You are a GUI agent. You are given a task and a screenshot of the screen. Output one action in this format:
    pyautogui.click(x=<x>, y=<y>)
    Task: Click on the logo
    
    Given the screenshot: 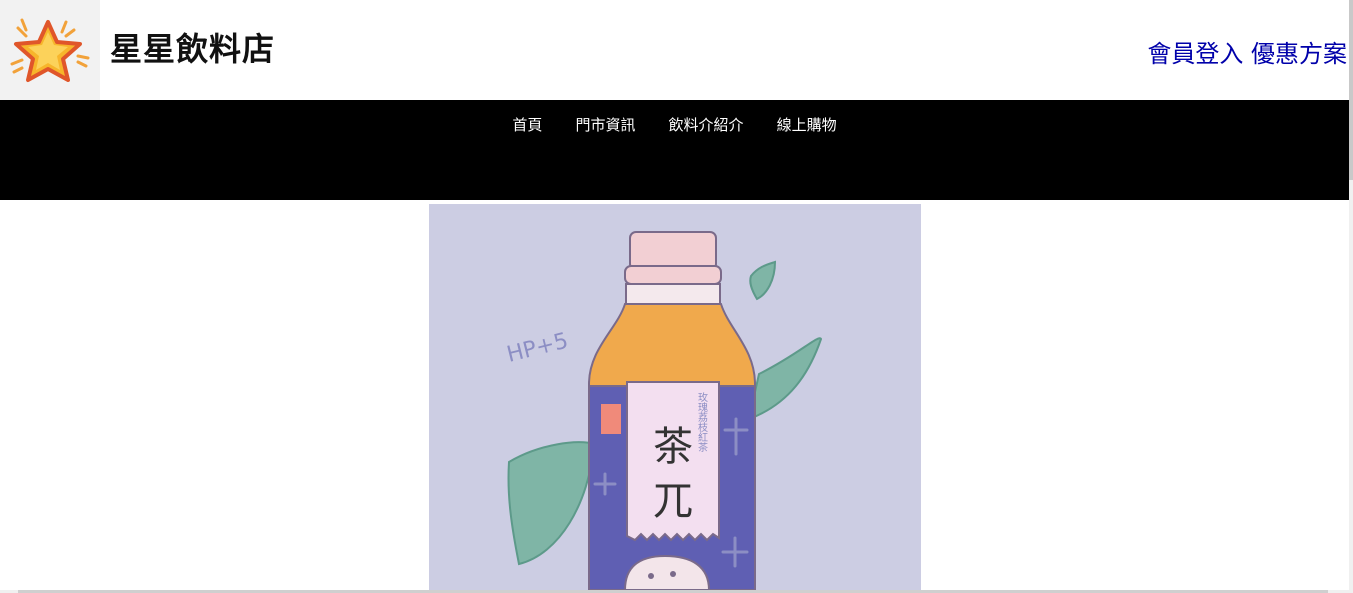 What is the action you would take?
    pyautogui.click(x=50, y=50)
    